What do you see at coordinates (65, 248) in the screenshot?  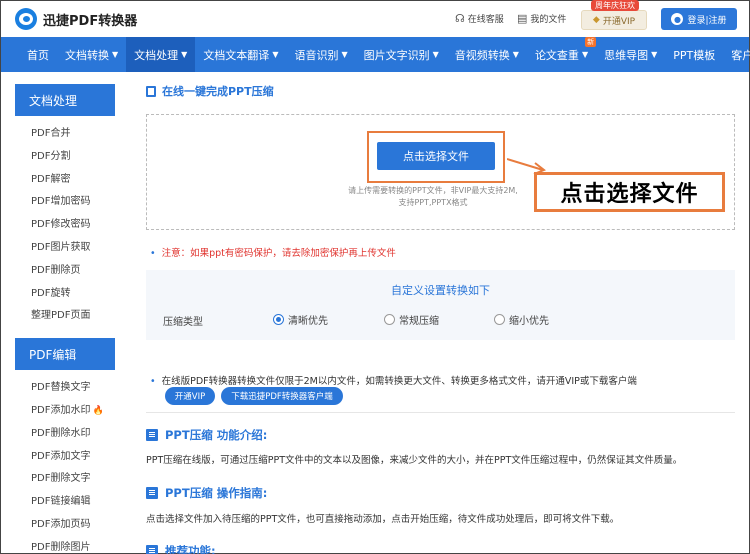 I see `sidebar-item: PDF图片获取` at bounding box center [65, 248].